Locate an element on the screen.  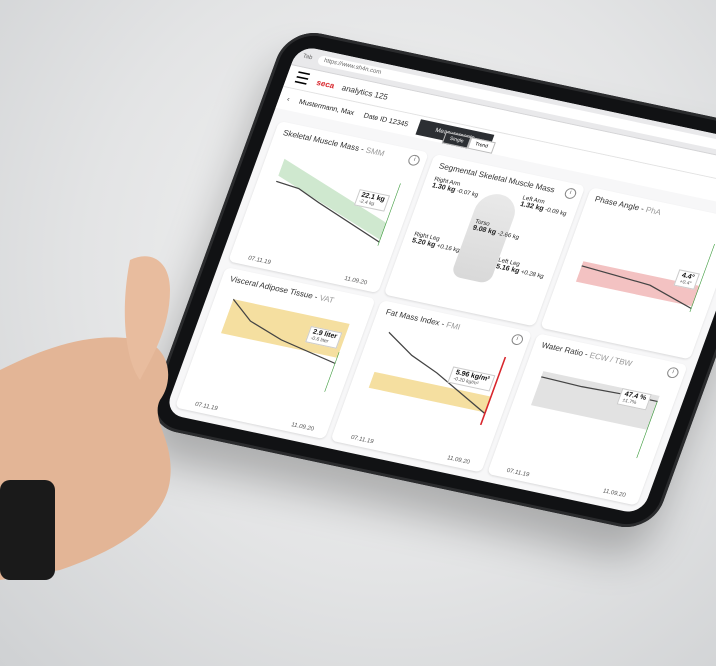
seg-left-leg: Left Leg 5.16 kg +0.28 kg is located at coordinates (519, 269).